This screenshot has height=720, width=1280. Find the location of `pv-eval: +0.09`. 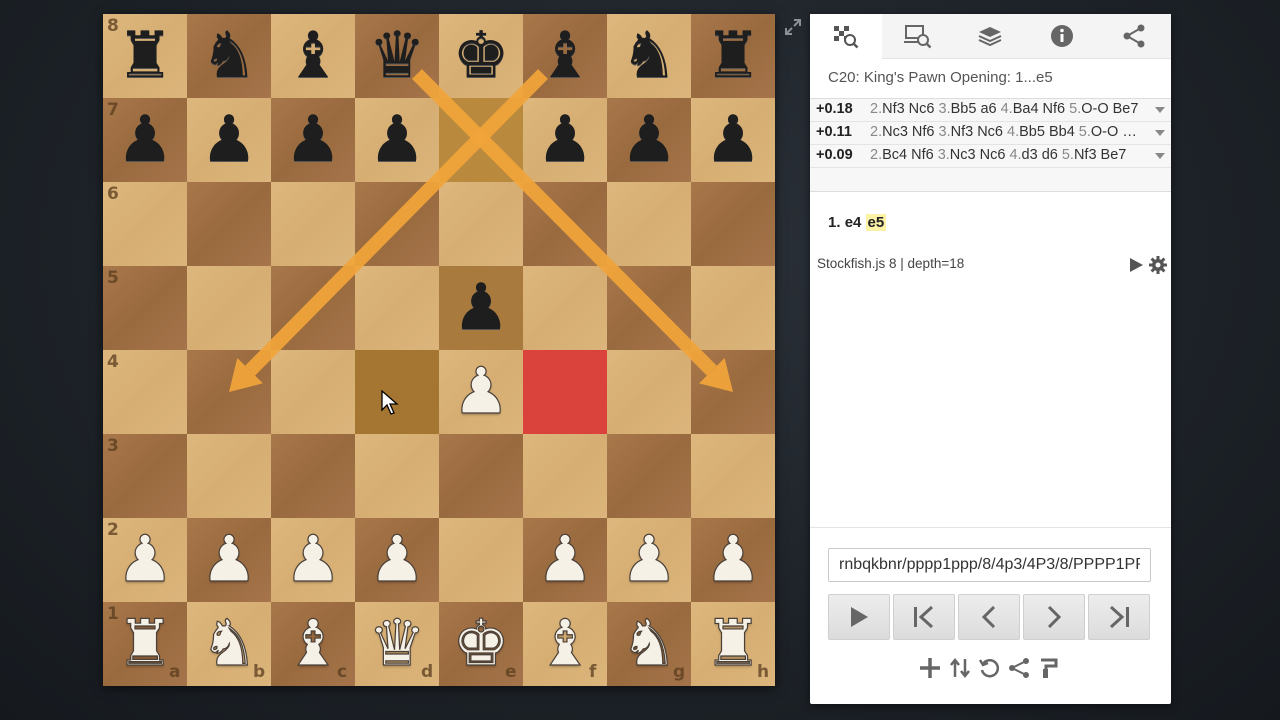

pv-eval: +0.09 is located at coordinates (834, 155).